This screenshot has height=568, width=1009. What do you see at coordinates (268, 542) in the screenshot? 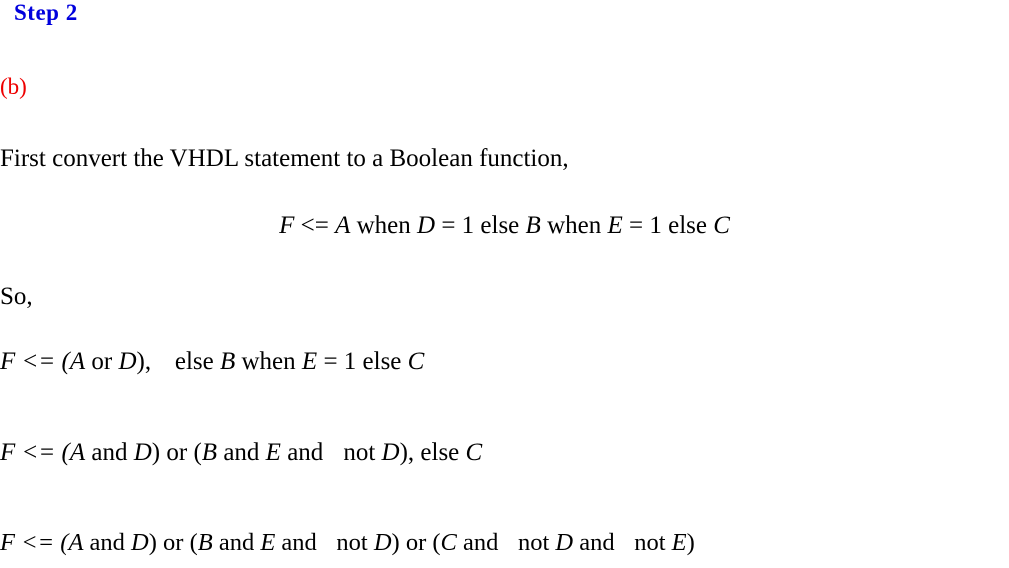
I see `eq3-var-e1: E` at bounding box center [268, 542].